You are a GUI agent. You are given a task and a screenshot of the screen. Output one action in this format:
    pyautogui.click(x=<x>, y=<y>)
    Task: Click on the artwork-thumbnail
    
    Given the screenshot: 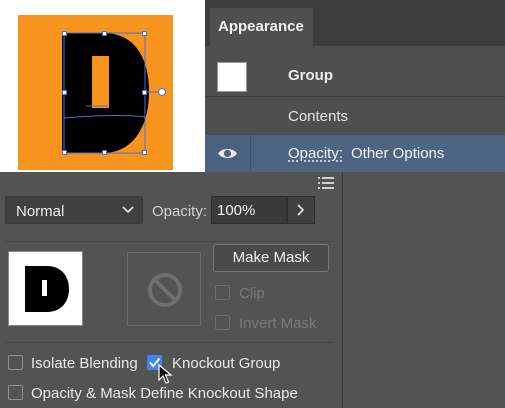 What is the action you would take?
    pyautogui.click(x=45, y=288)
    